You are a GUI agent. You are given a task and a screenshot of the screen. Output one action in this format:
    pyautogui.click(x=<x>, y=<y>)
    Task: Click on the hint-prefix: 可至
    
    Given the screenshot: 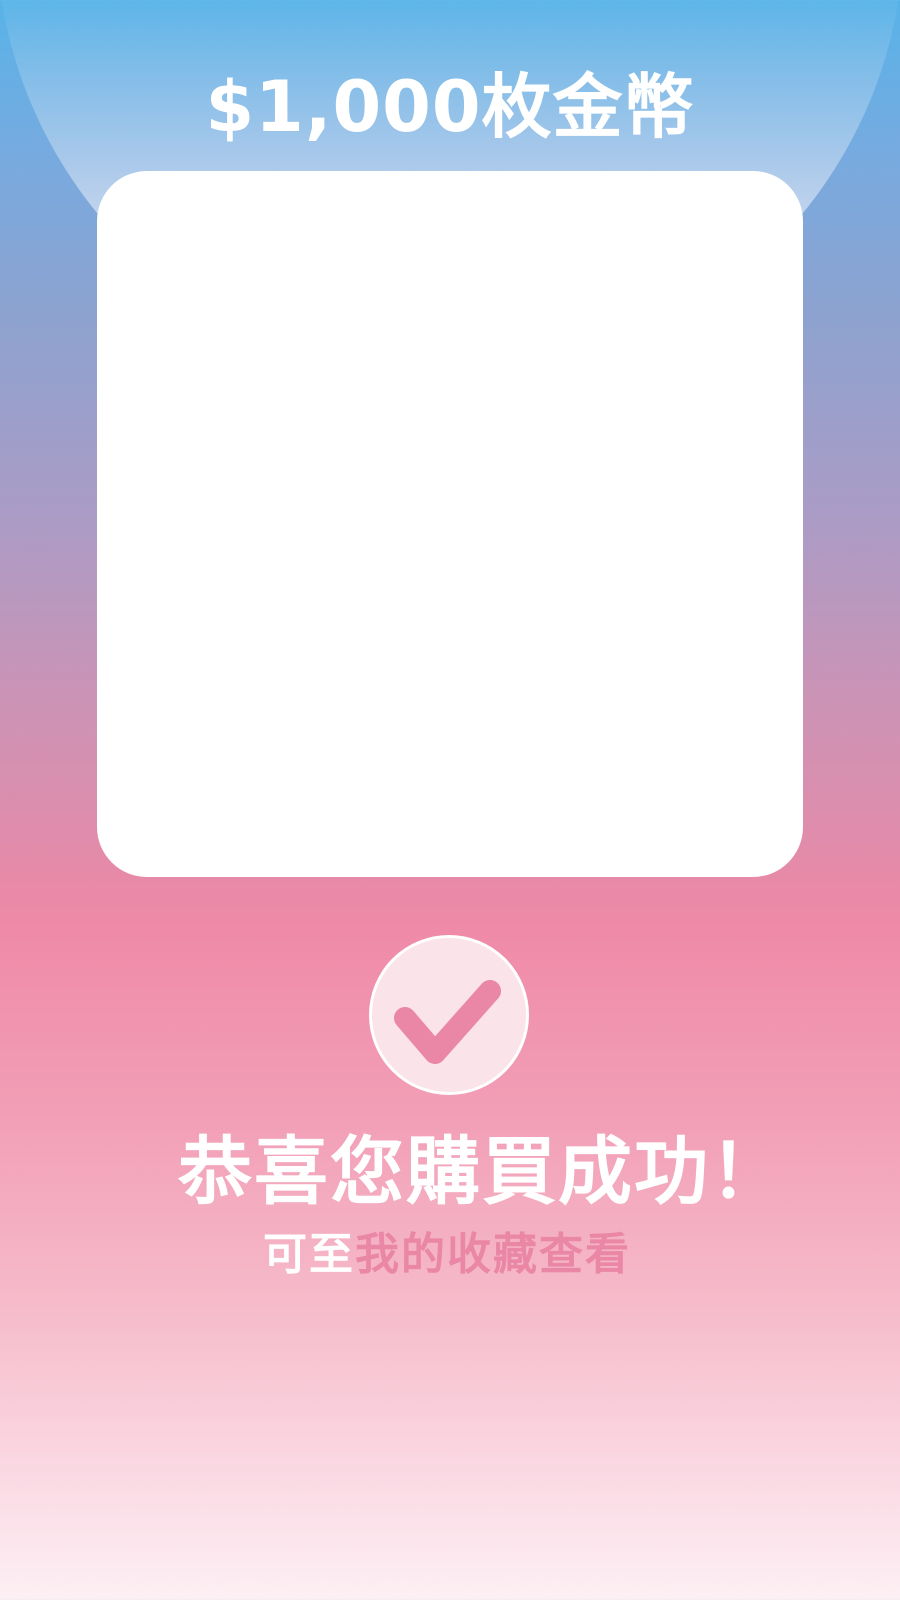 What is the action you would take?
    pyautogui.click(x=309, y=1254)
    